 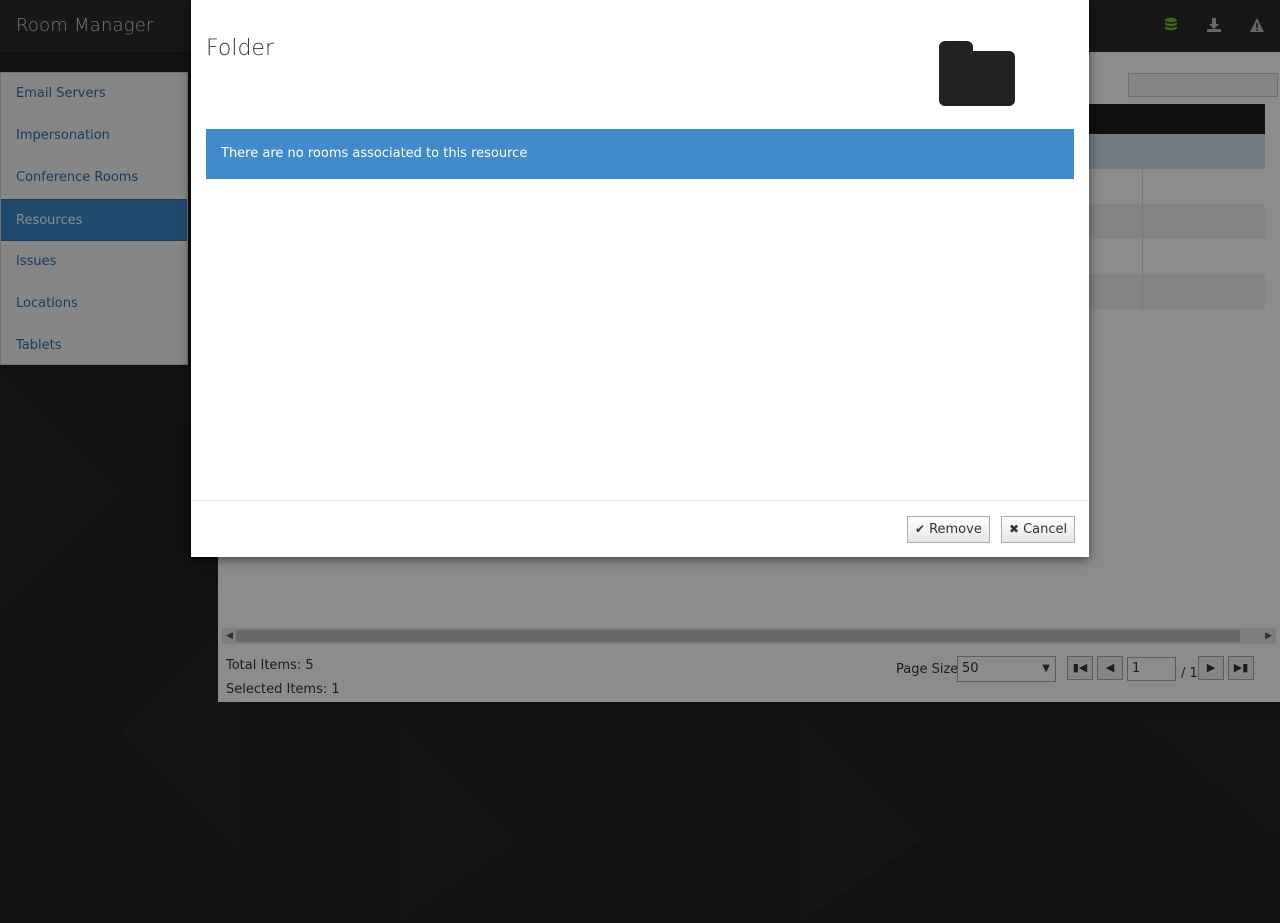 What do you see at coordinates (640, 529) in the screenshot?
I see `dialog-footer: ✔ Remove ✖ Cancel` at bounding box center [640, 529].